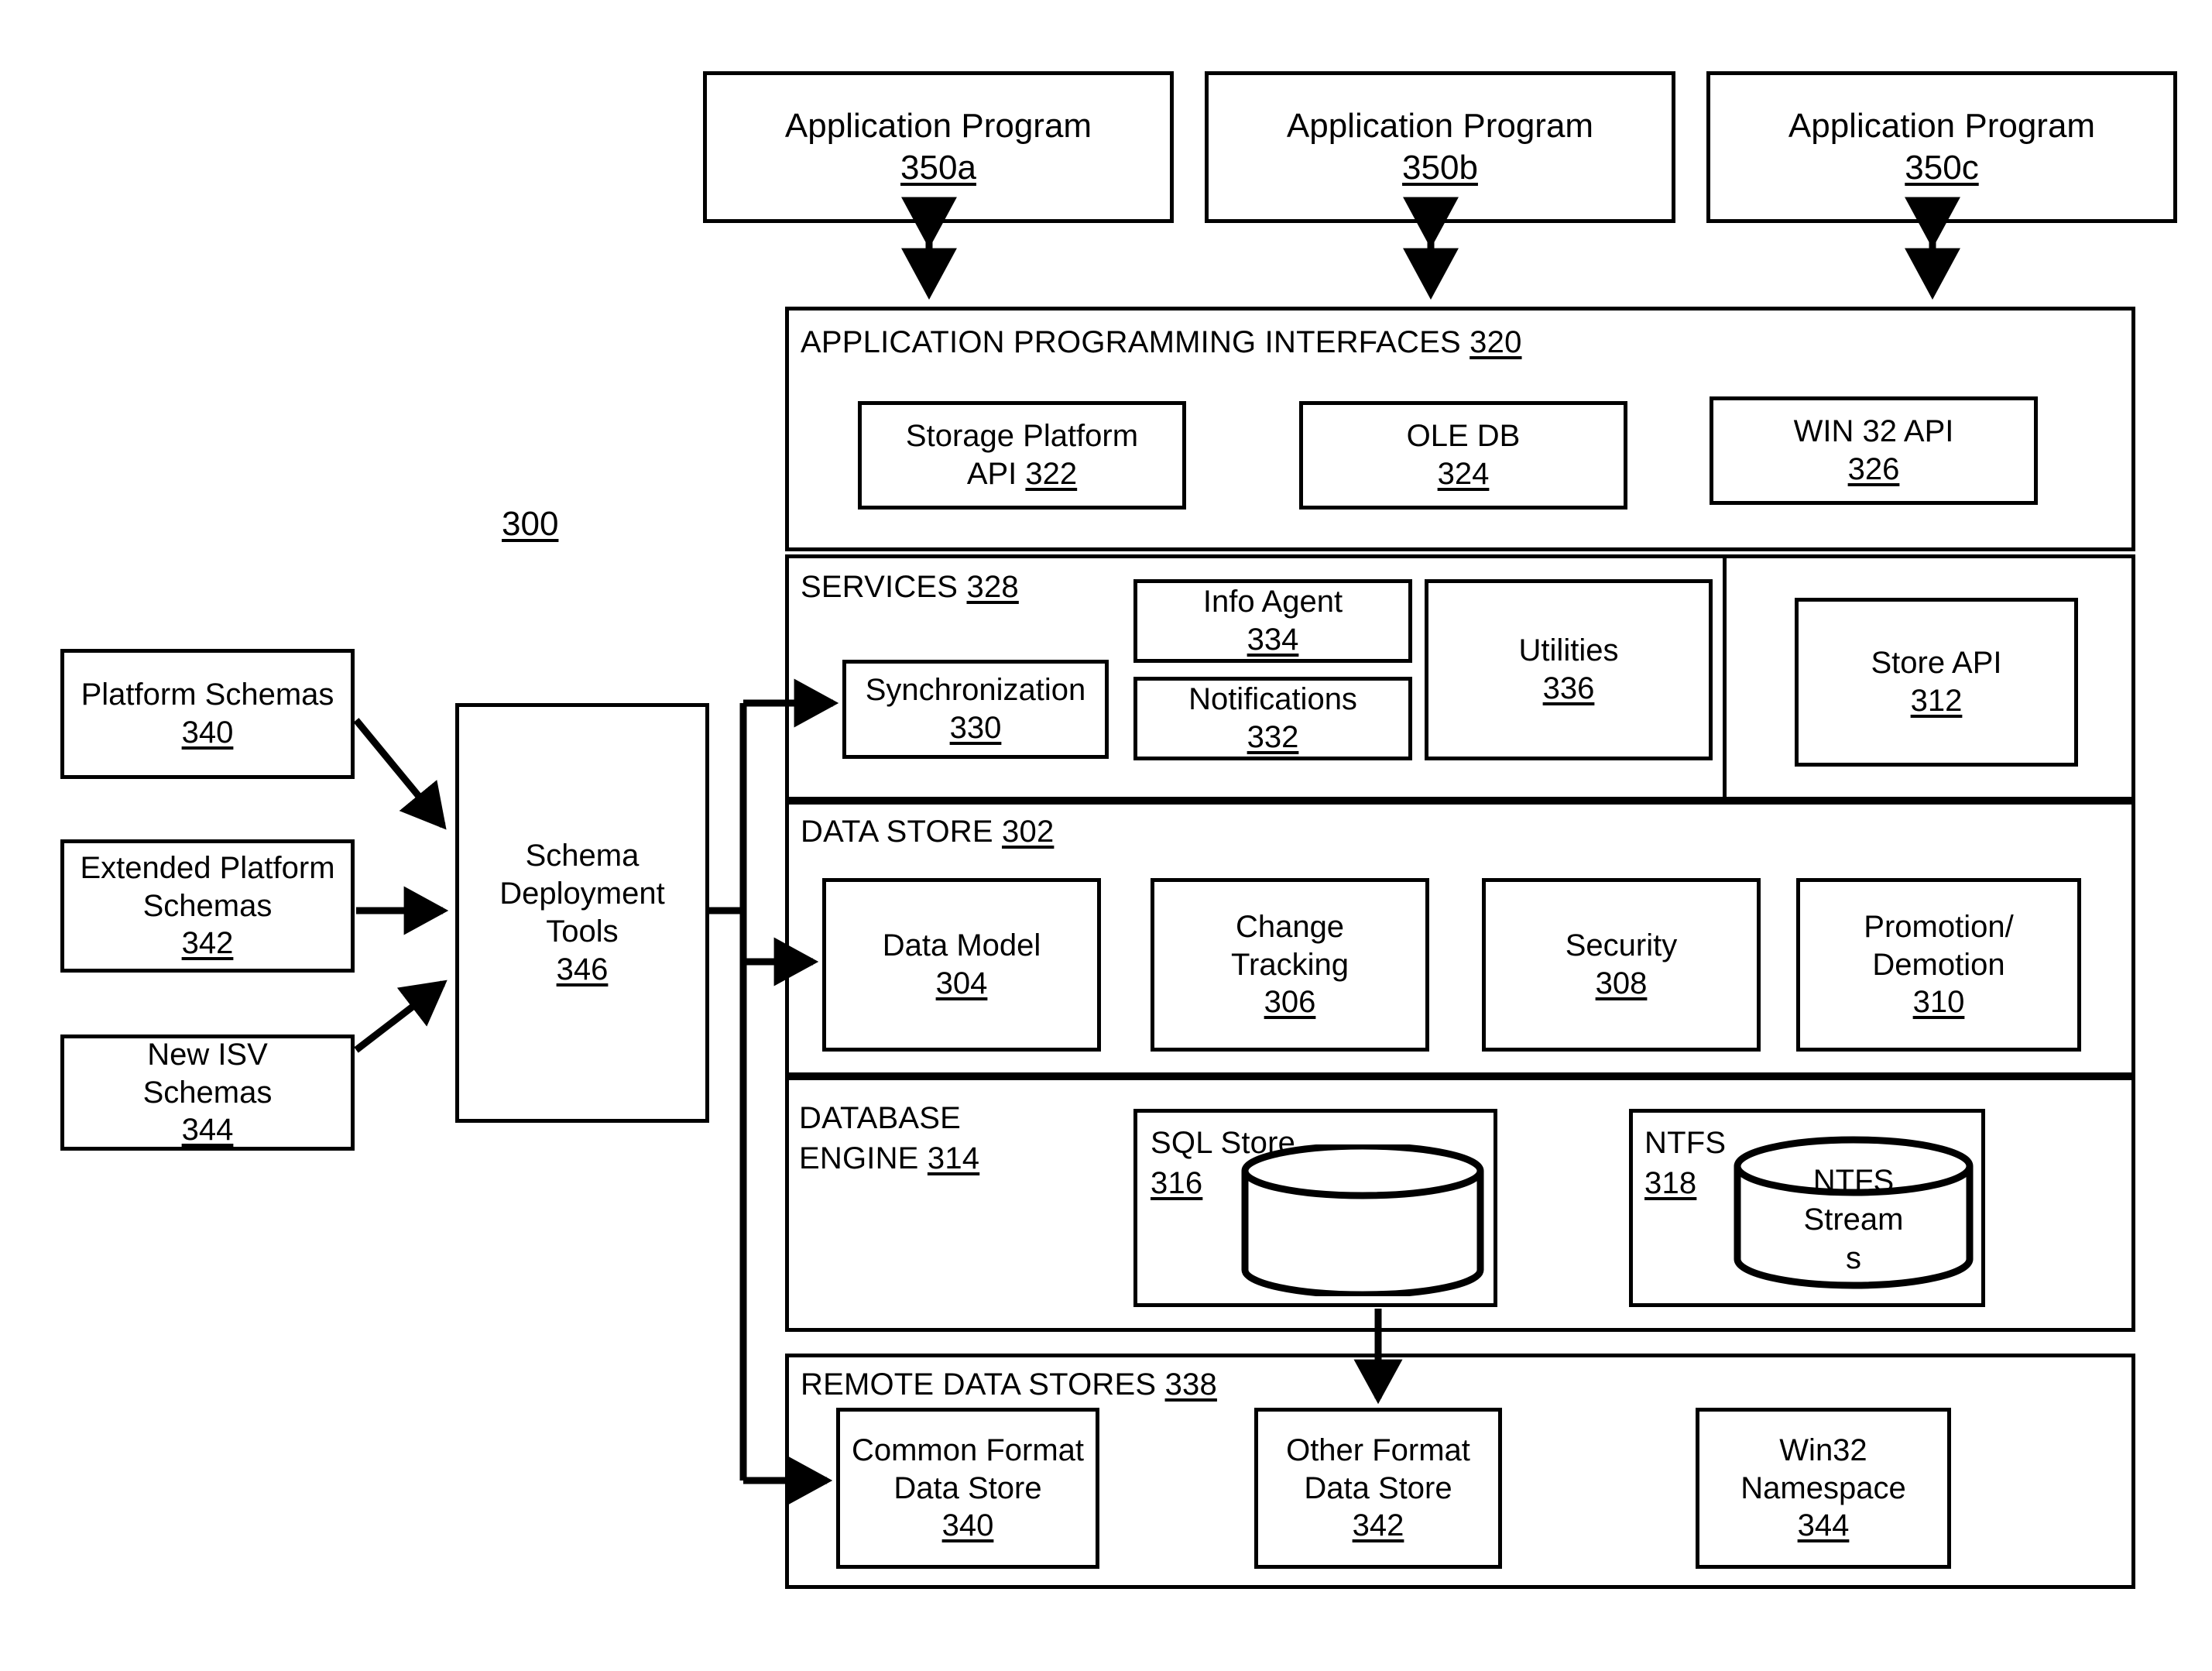 The width and height of the screenshot is (2212, 1671). Describe the element at coordinates (939, 147) in the screenshot. I see `application-program-350a: Application Program 350a` at that location.